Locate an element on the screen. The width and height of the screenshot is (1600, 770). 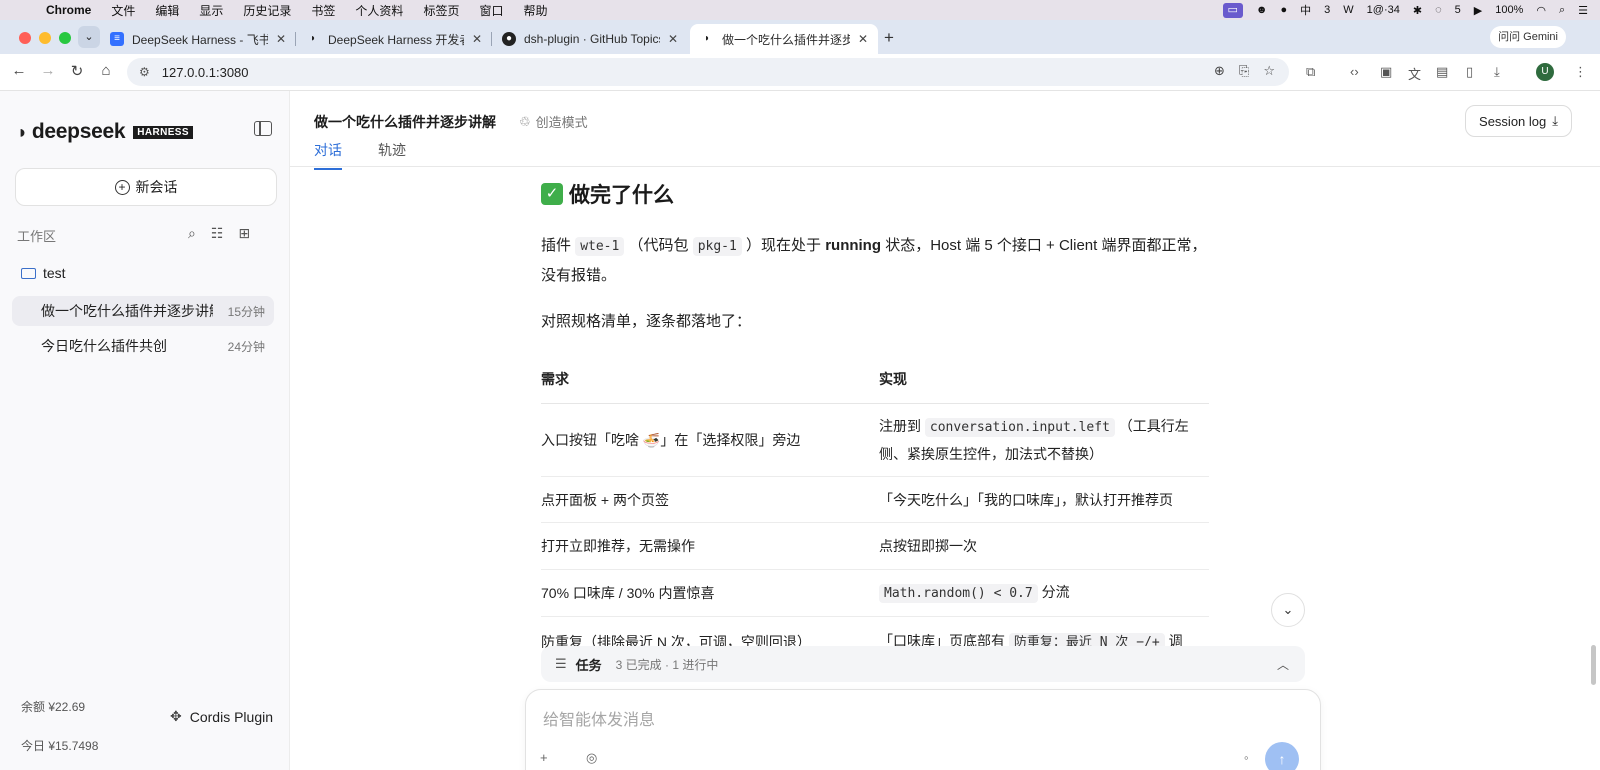
brand-logo: ◗ deepseek HARNESS is located at coordinates (105, 132).